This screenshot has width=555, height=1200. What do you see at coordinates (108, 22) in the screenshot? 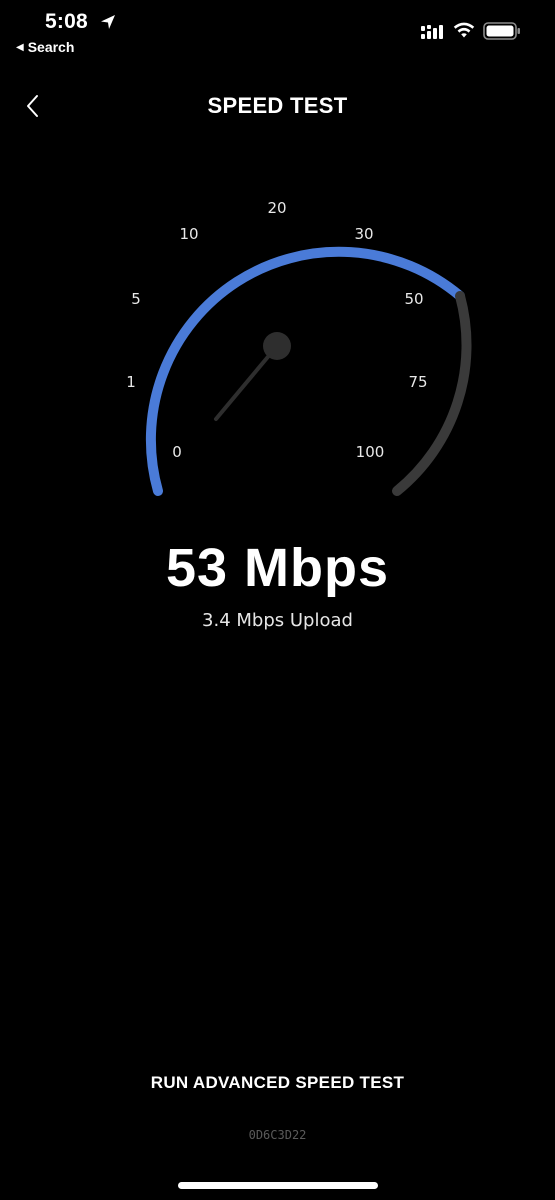
I see `location-arrow-icon` at bounding box center [108, 22].